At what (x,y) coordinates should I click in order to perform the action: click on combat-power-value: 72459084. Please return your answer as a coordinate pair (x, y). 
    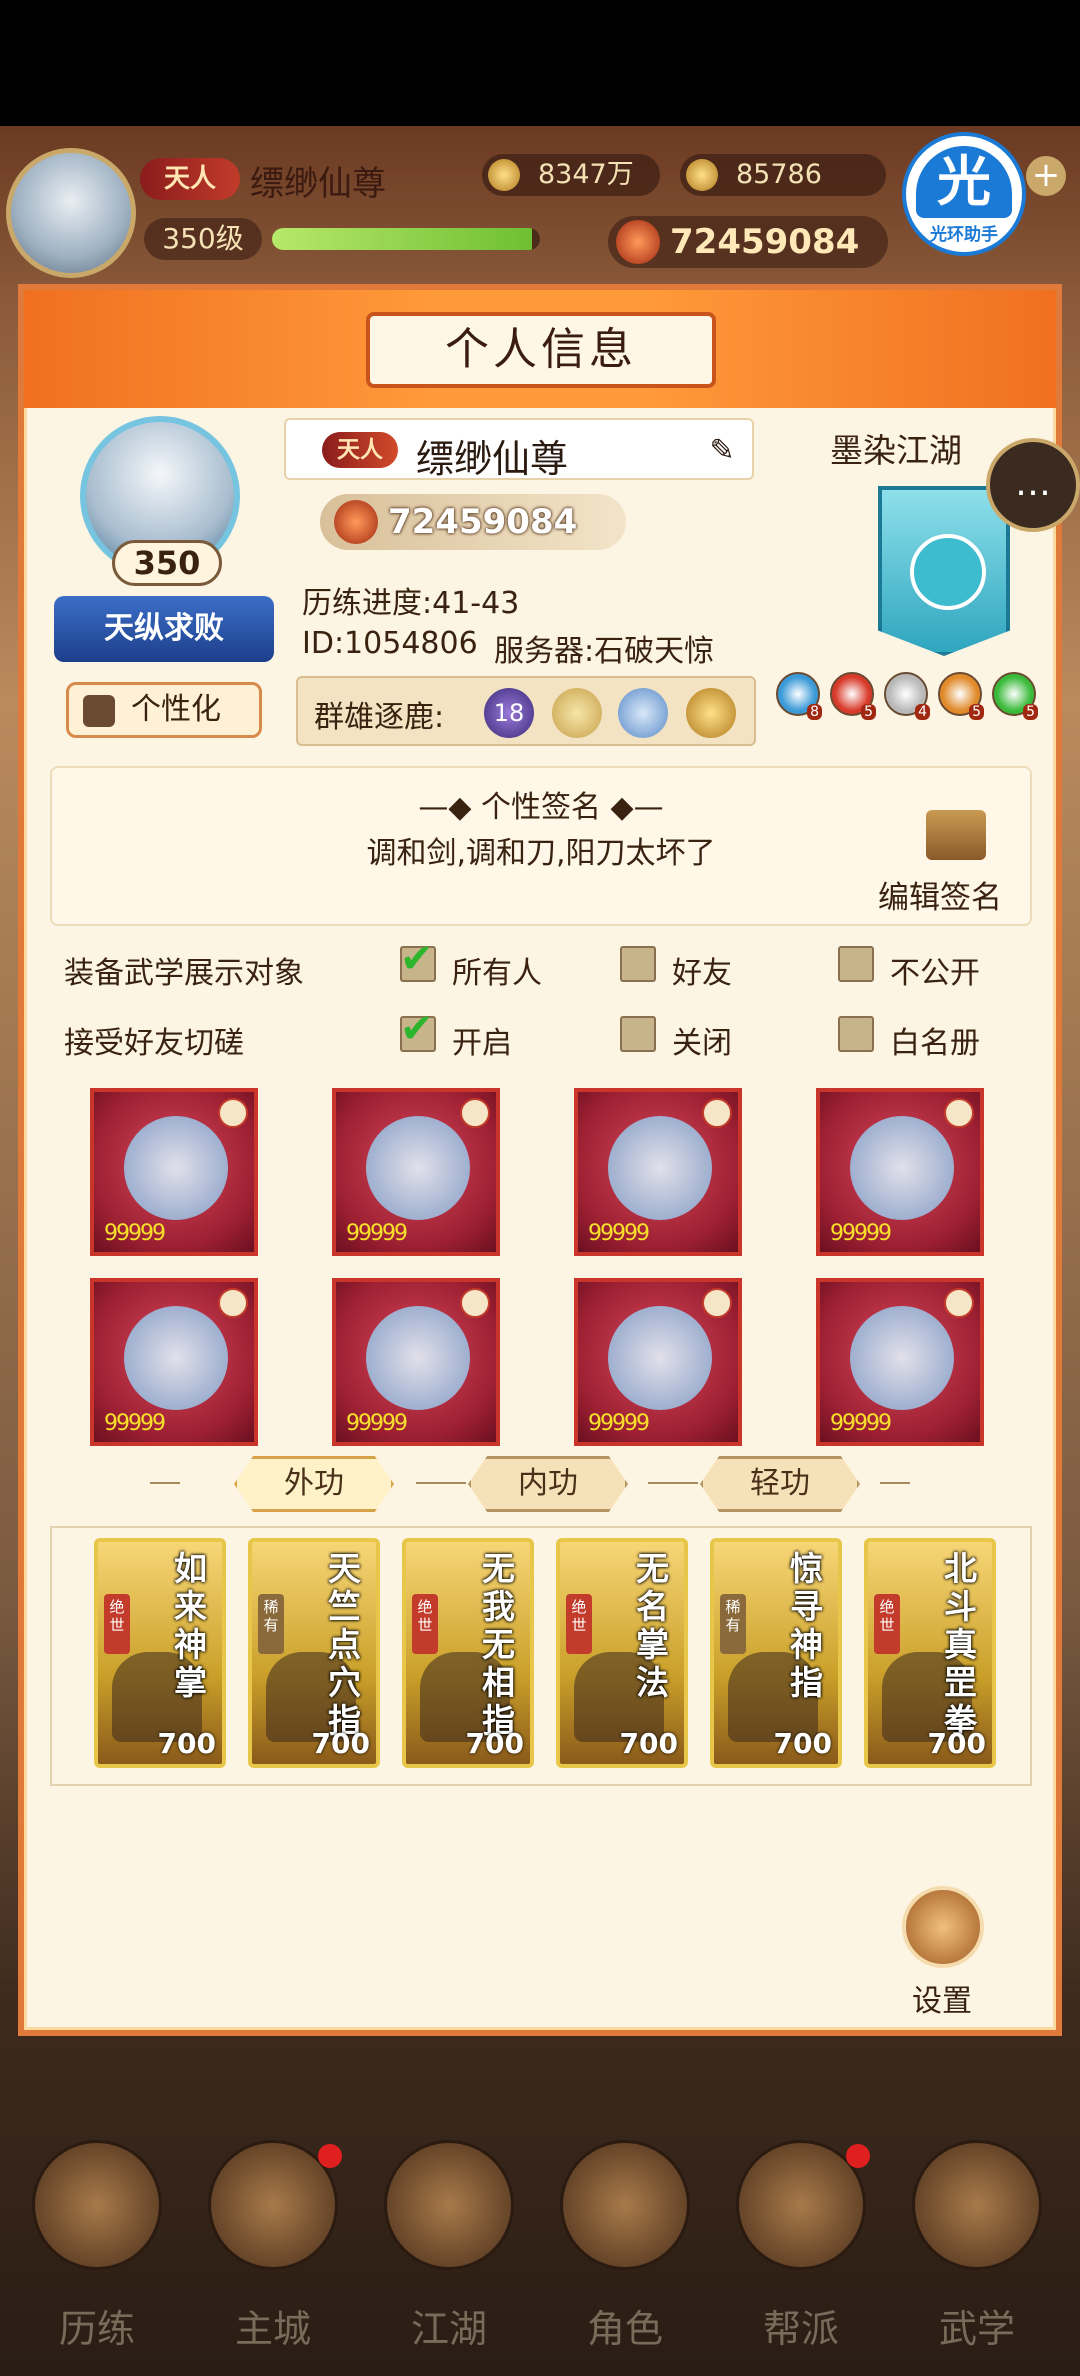
    Looking at the image, I should click on (765, 242).